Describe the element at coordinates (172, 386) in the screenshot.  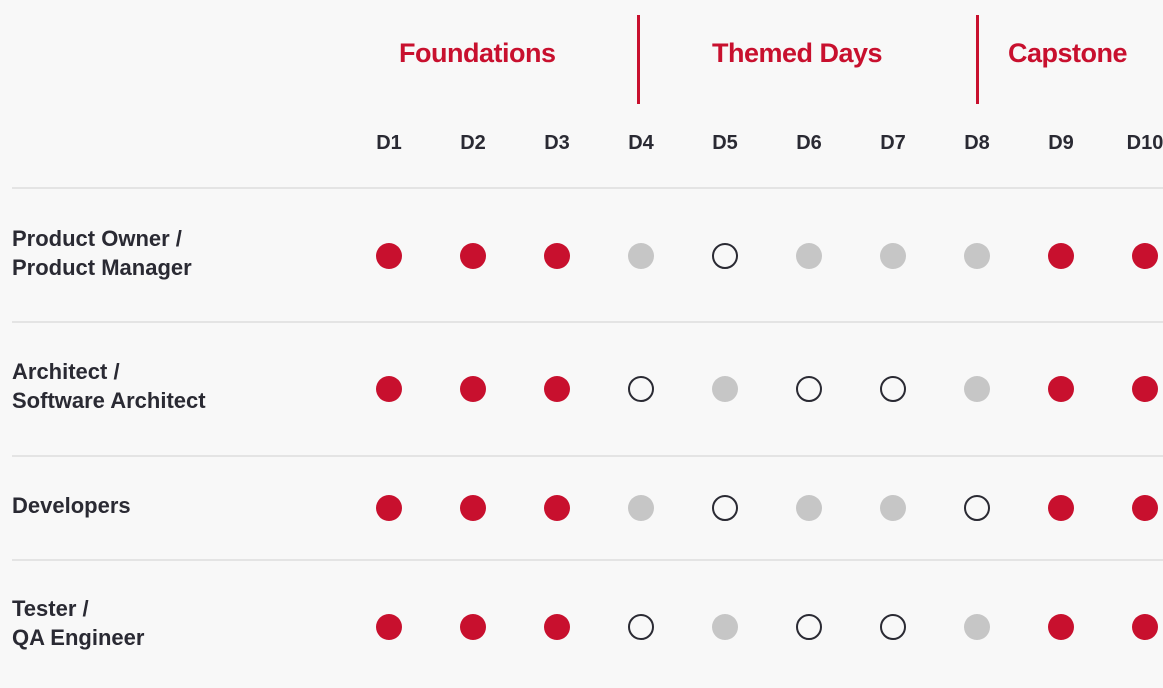
I see `role-label: Architect / Software Architect` at that location.